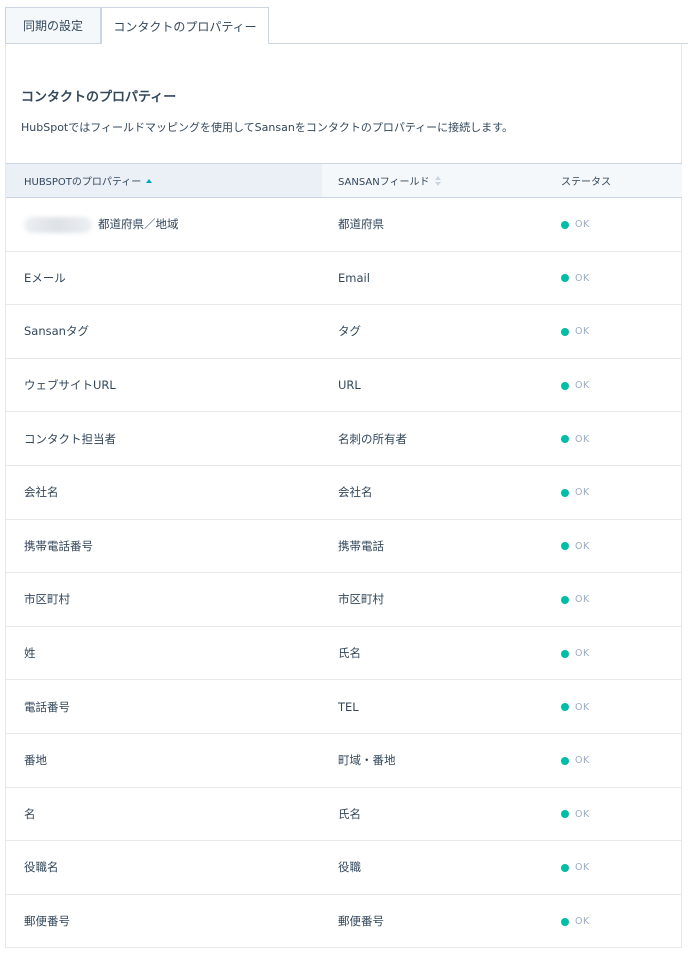 The width and height of the screenshot is (688, 953). What do you see at coordinates (58, 224) in the screenshot?
I see `redacted-text` at bounding box center [58, 224].